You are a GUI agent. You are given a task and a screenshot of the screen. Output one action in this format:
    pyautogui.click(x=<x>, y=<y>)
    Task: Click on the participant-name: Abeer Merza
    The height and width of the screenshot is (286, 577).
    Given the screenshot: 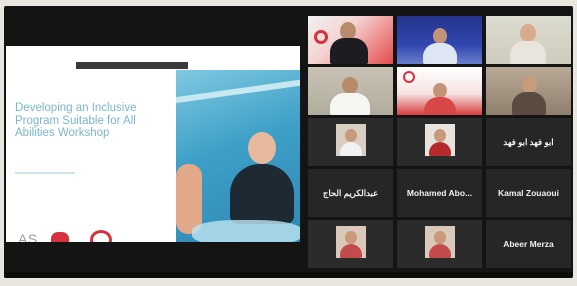 What is the action you would take?
    pyautogui.click(x=528, y=244)
    